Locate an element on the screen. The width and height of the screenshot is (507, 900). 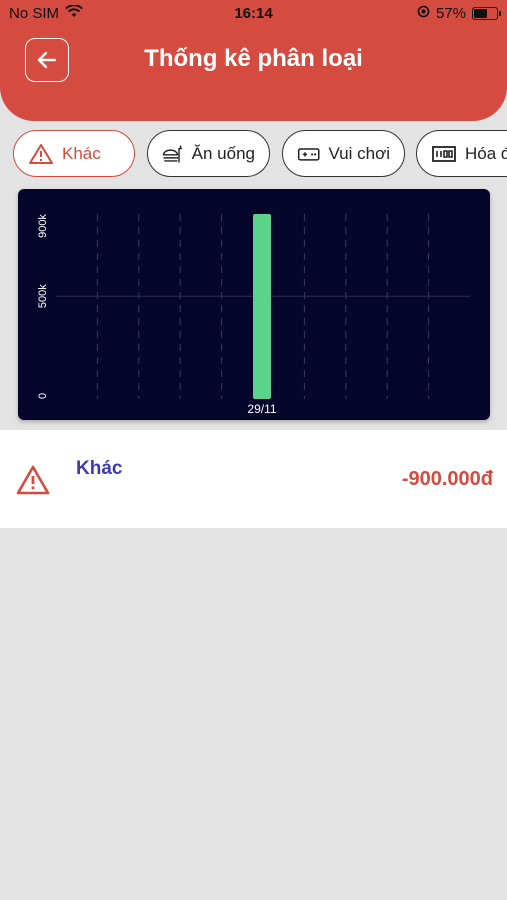
battery-icon is located at coordinates (486, 13).